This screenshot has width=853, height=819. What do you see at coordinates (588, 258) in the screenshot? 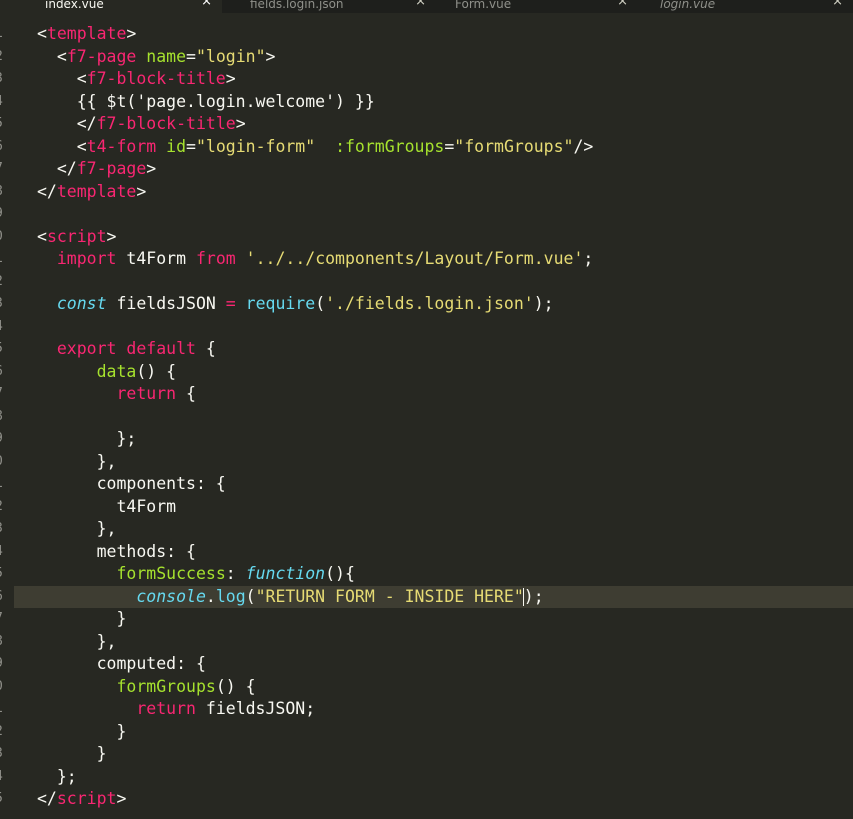
I see `code-token: ;` at bounding box center [588, 258].